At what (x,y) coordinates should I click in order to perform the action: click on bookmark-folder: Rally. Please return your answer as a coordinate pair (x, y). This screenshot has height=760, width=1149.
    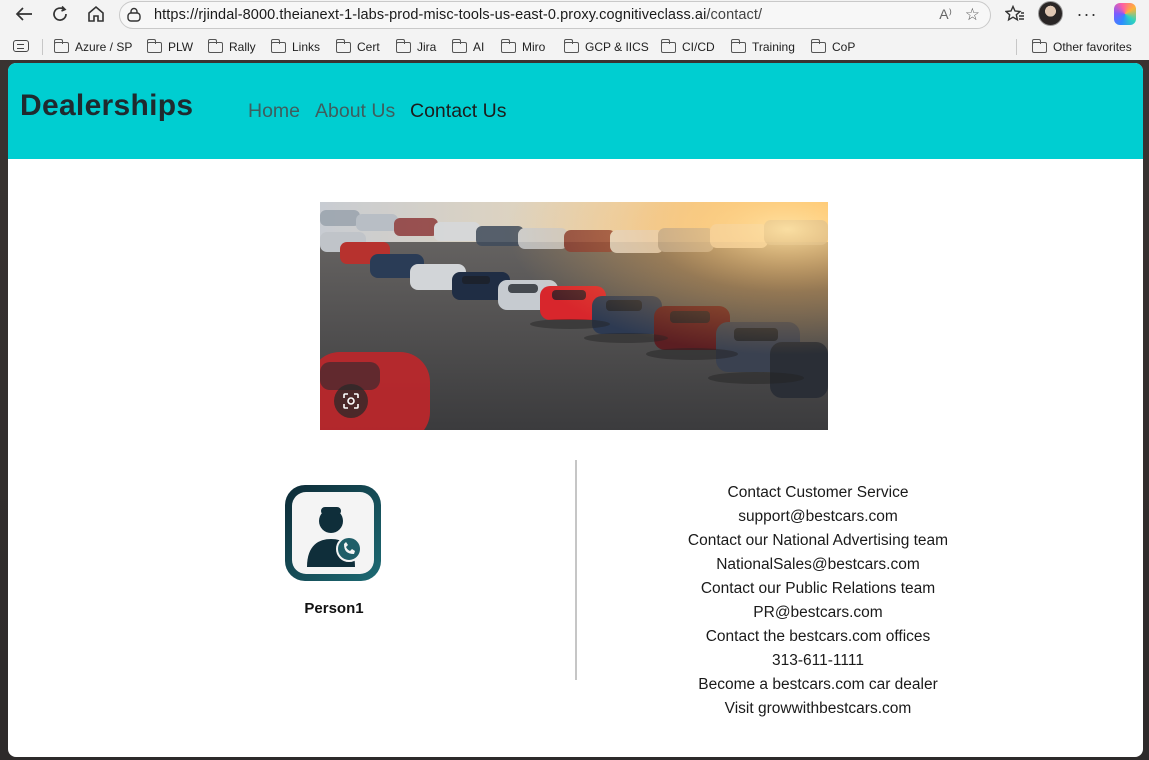
    Looking at the image, I should click on (231, 47).